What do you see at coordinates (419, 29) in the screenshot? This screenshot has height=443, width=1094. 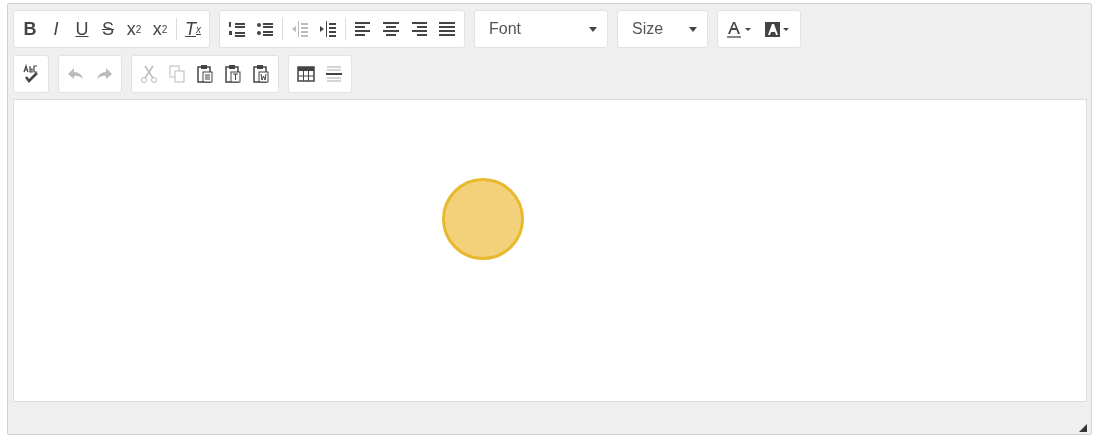 I see `align-right-icon` at bounding box center [419, 29].